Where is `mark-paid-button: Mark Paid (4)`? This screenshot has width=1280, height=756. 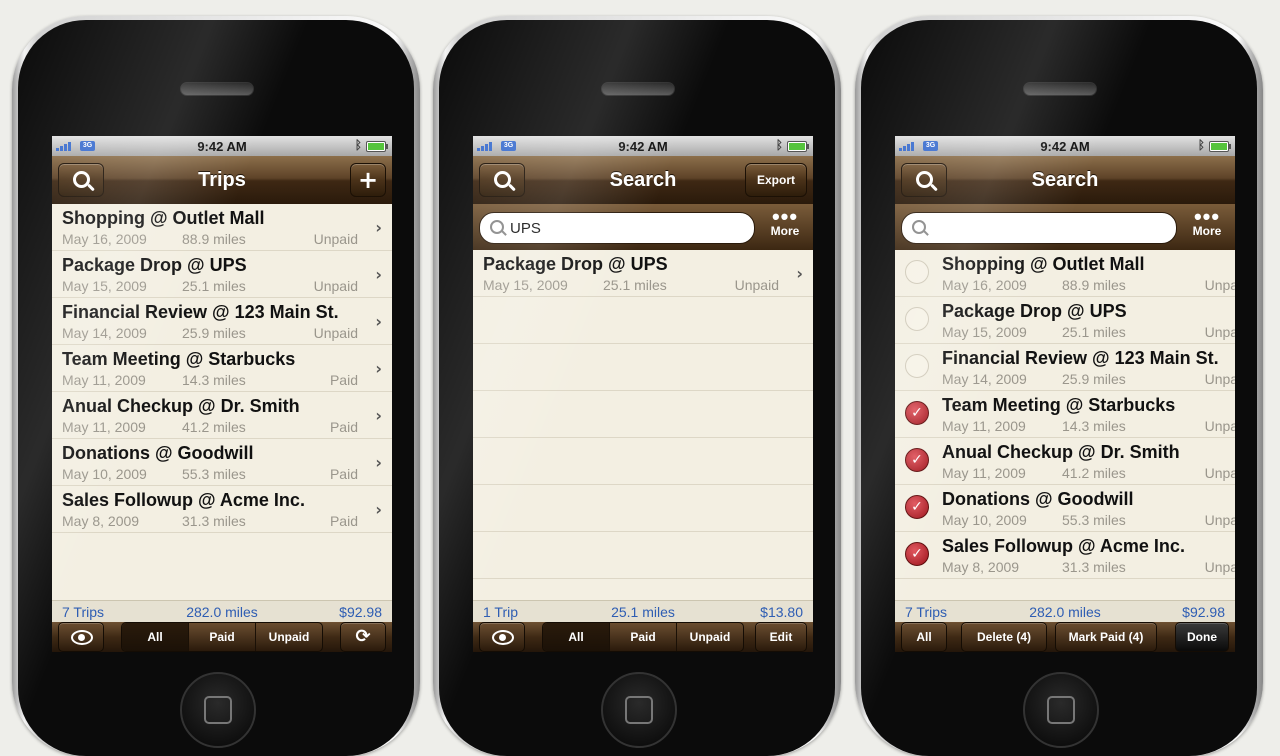 mark-paid-button: Mark Paid (4) is located at coordinates (1106, 637).